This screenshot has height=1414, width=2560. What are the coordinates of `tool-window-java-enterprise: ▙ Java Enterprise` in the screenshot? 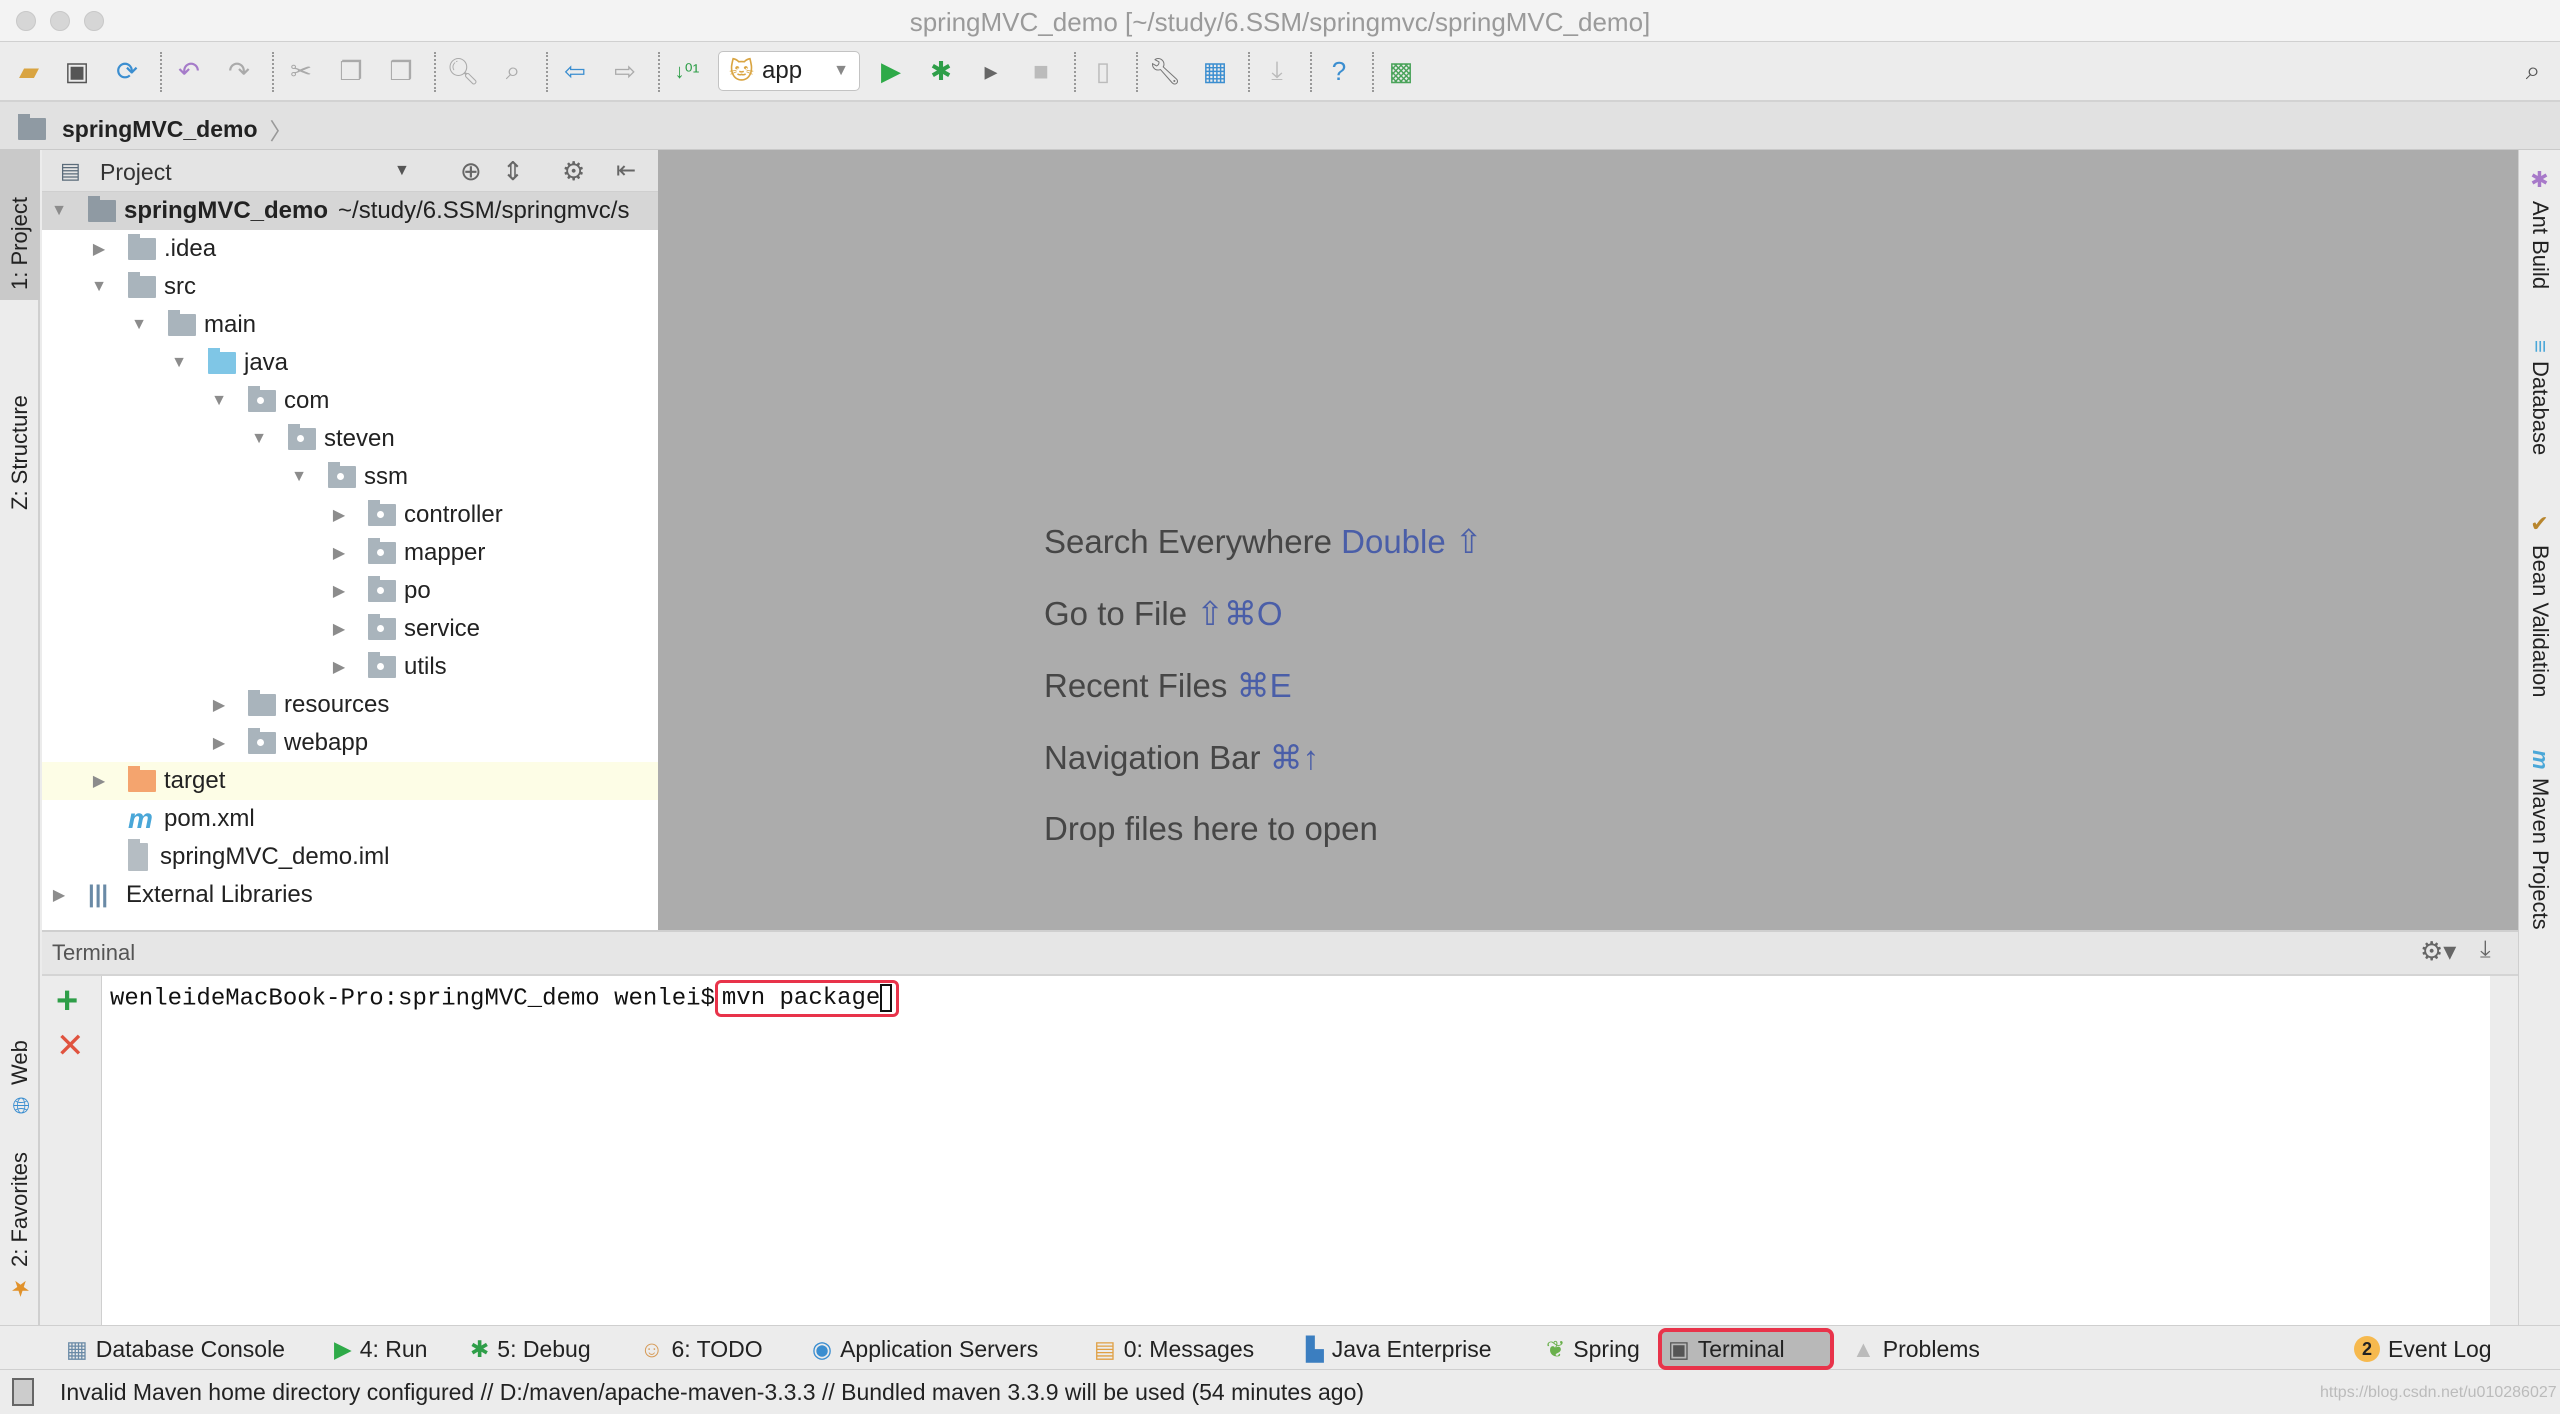 It's located at (1399, 1349).